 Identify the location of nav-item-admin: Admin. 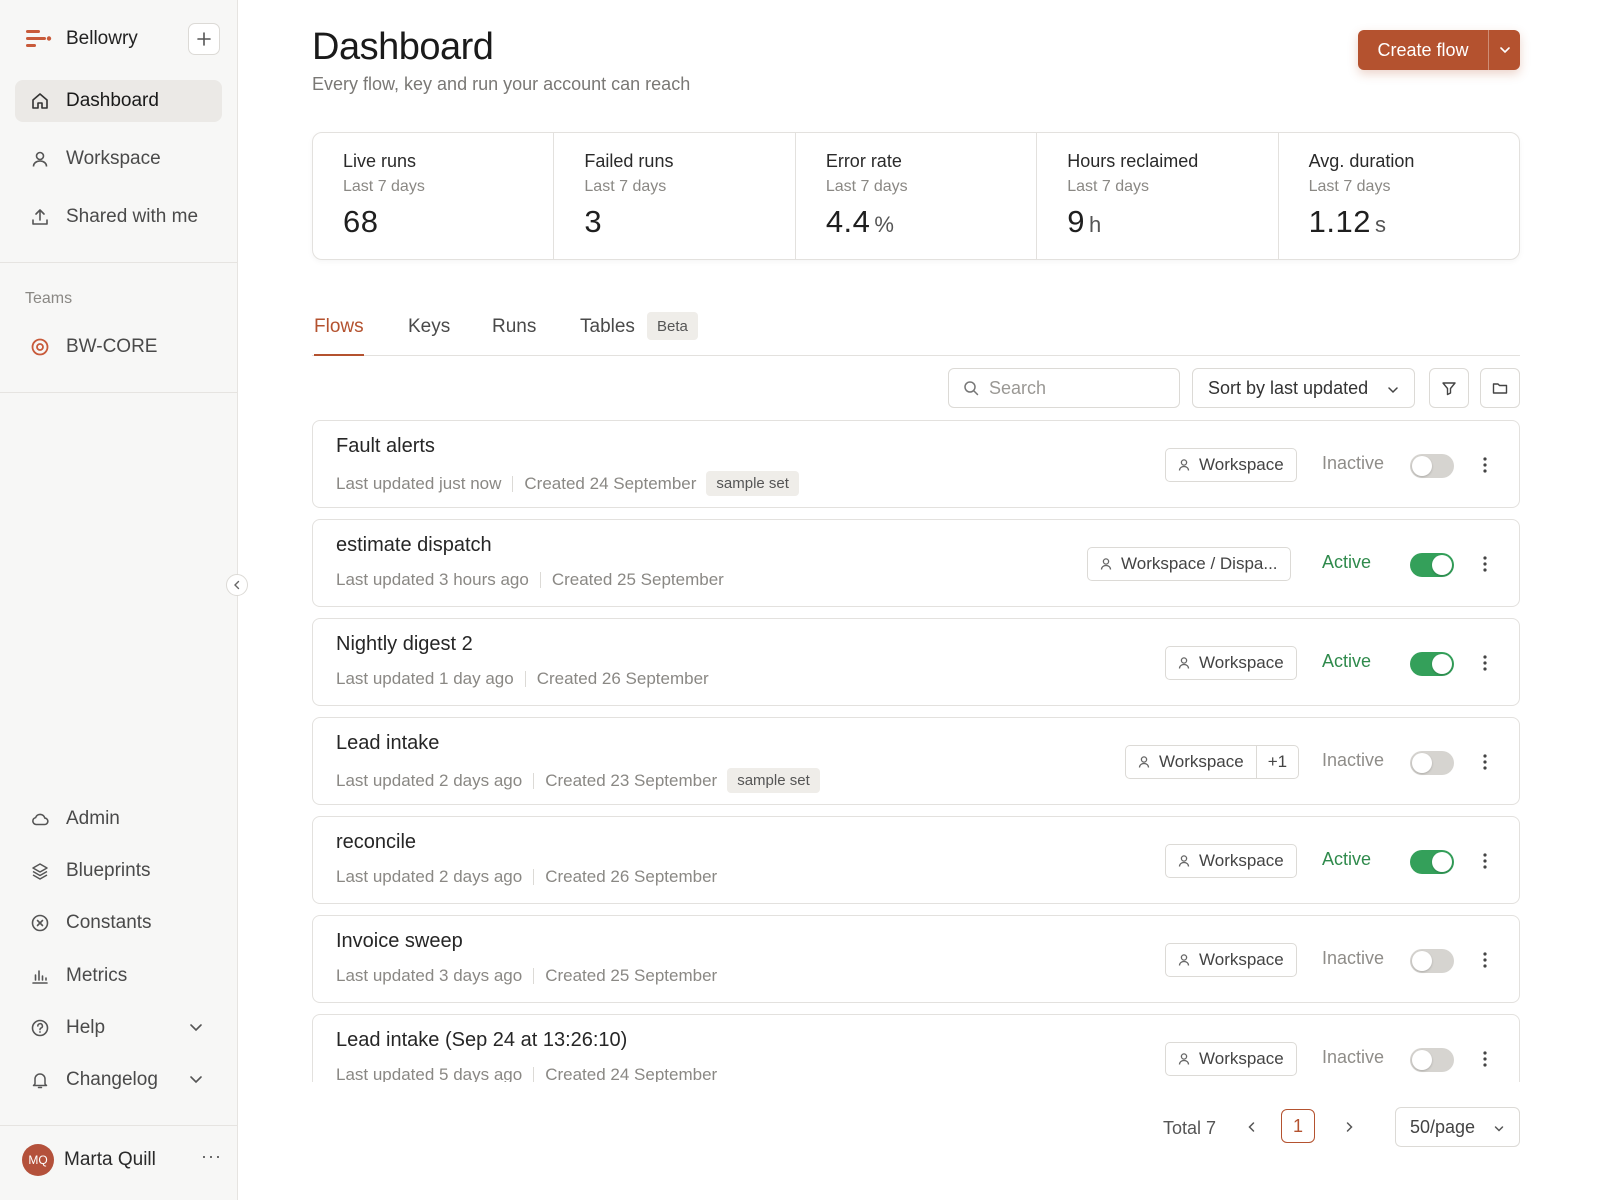
(118, 819).